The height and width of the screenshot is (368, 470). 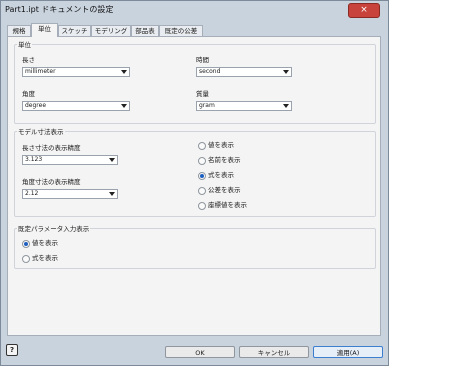 I want to click on ok-button: OK, so click(x=200, y=352).